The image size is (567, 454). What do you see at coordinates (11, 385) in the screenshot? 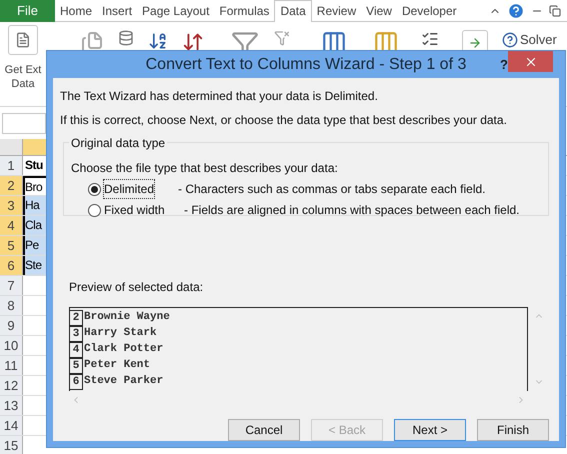
I see `row-header: 12` at bounding box center [11, 385].